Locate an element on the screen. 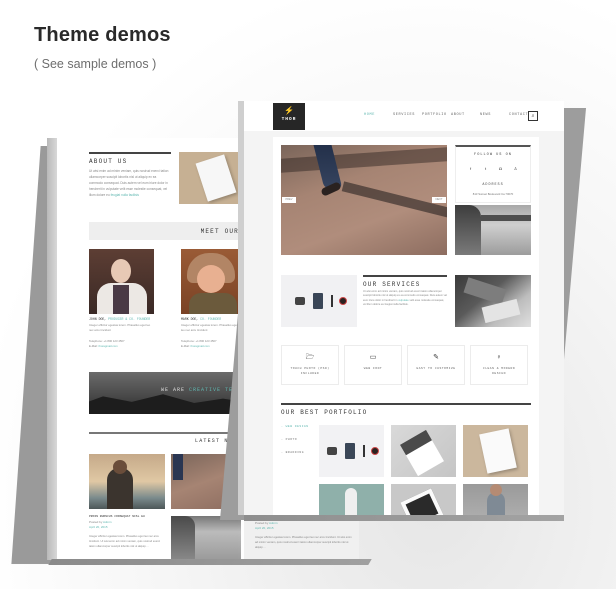 The image size is (616, 589). feature-label: Clean & Modern Design is located at coordinates (499, 371).